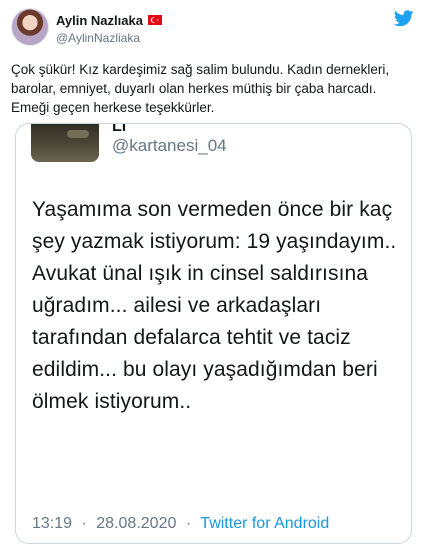 This screenshot has width=425, height=544. Describe the element at coordinates (119, 130) in the screenshot. I see `quoted-author-name: Li` at that location.